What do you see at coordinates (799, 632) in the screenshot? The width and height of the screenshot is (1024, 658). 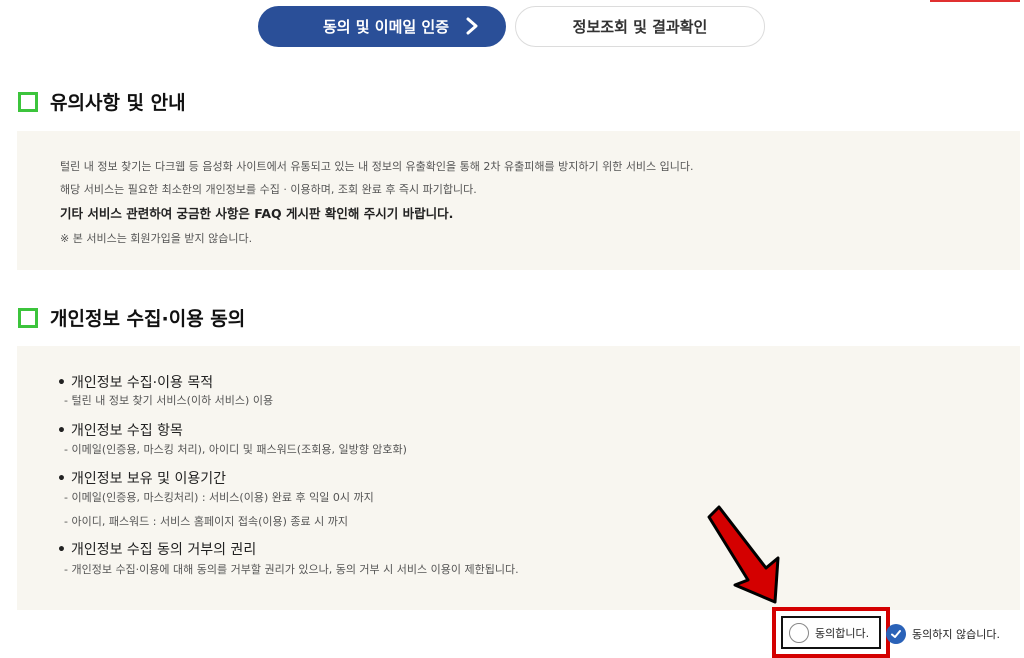 I see `radio-unchecked-icon` at bounding box center [799, 632].